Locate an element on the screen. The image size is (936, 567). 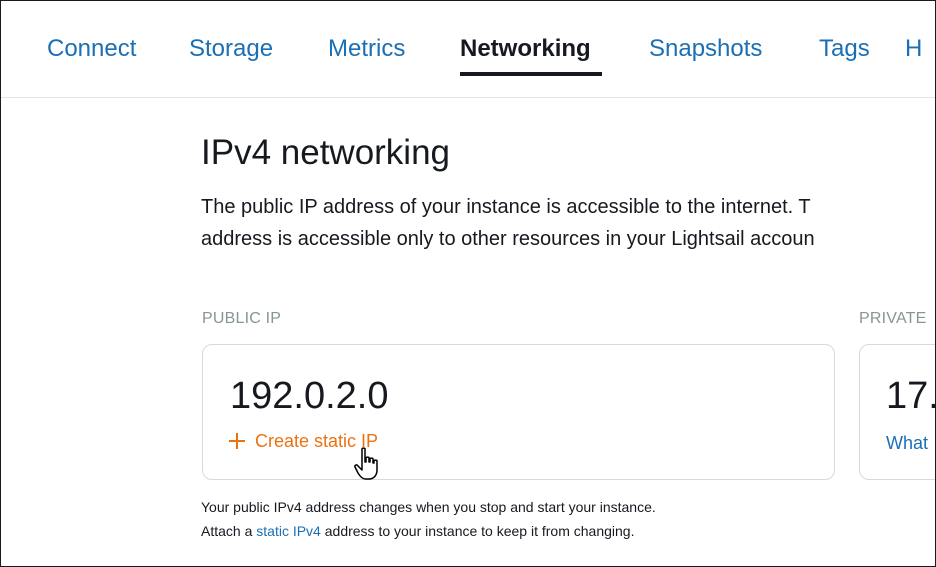
tab-networking: Networking is located at coordinates (525, 49).